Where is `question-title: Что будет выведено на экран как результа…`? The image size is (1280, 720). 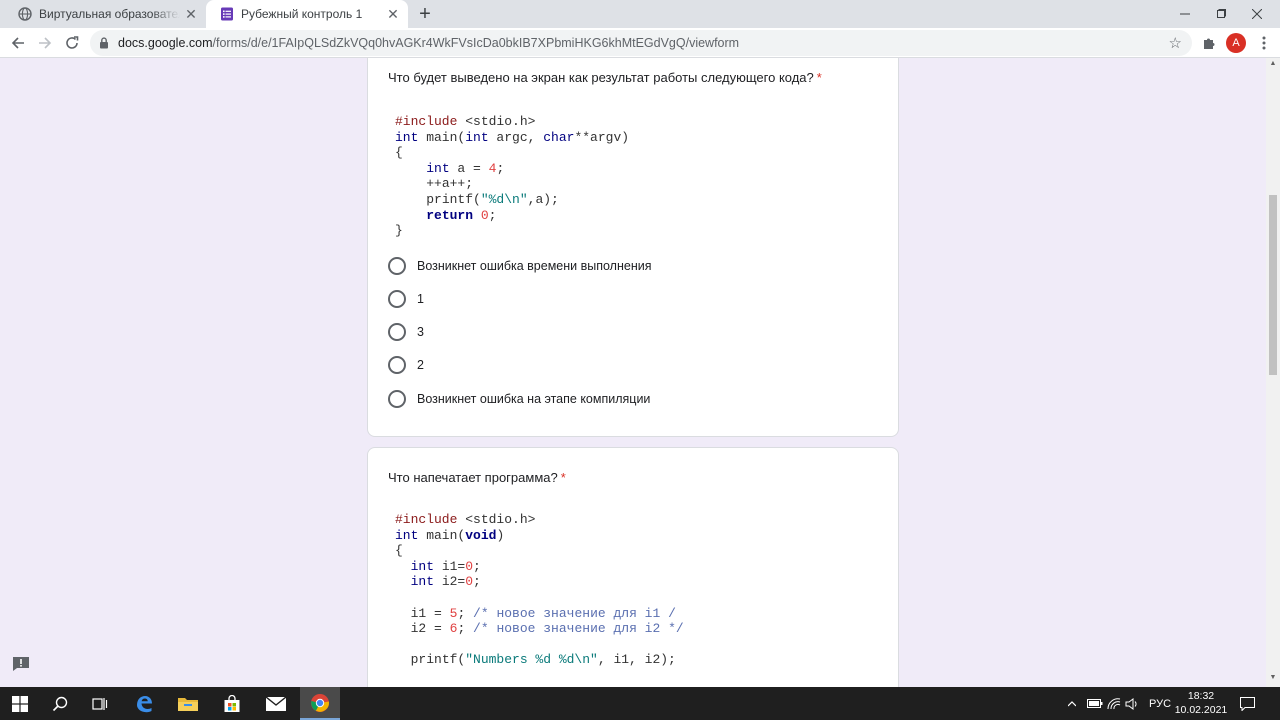
question-title: Что будет выведено на экран как результа… is located at coordinates (605, 77).